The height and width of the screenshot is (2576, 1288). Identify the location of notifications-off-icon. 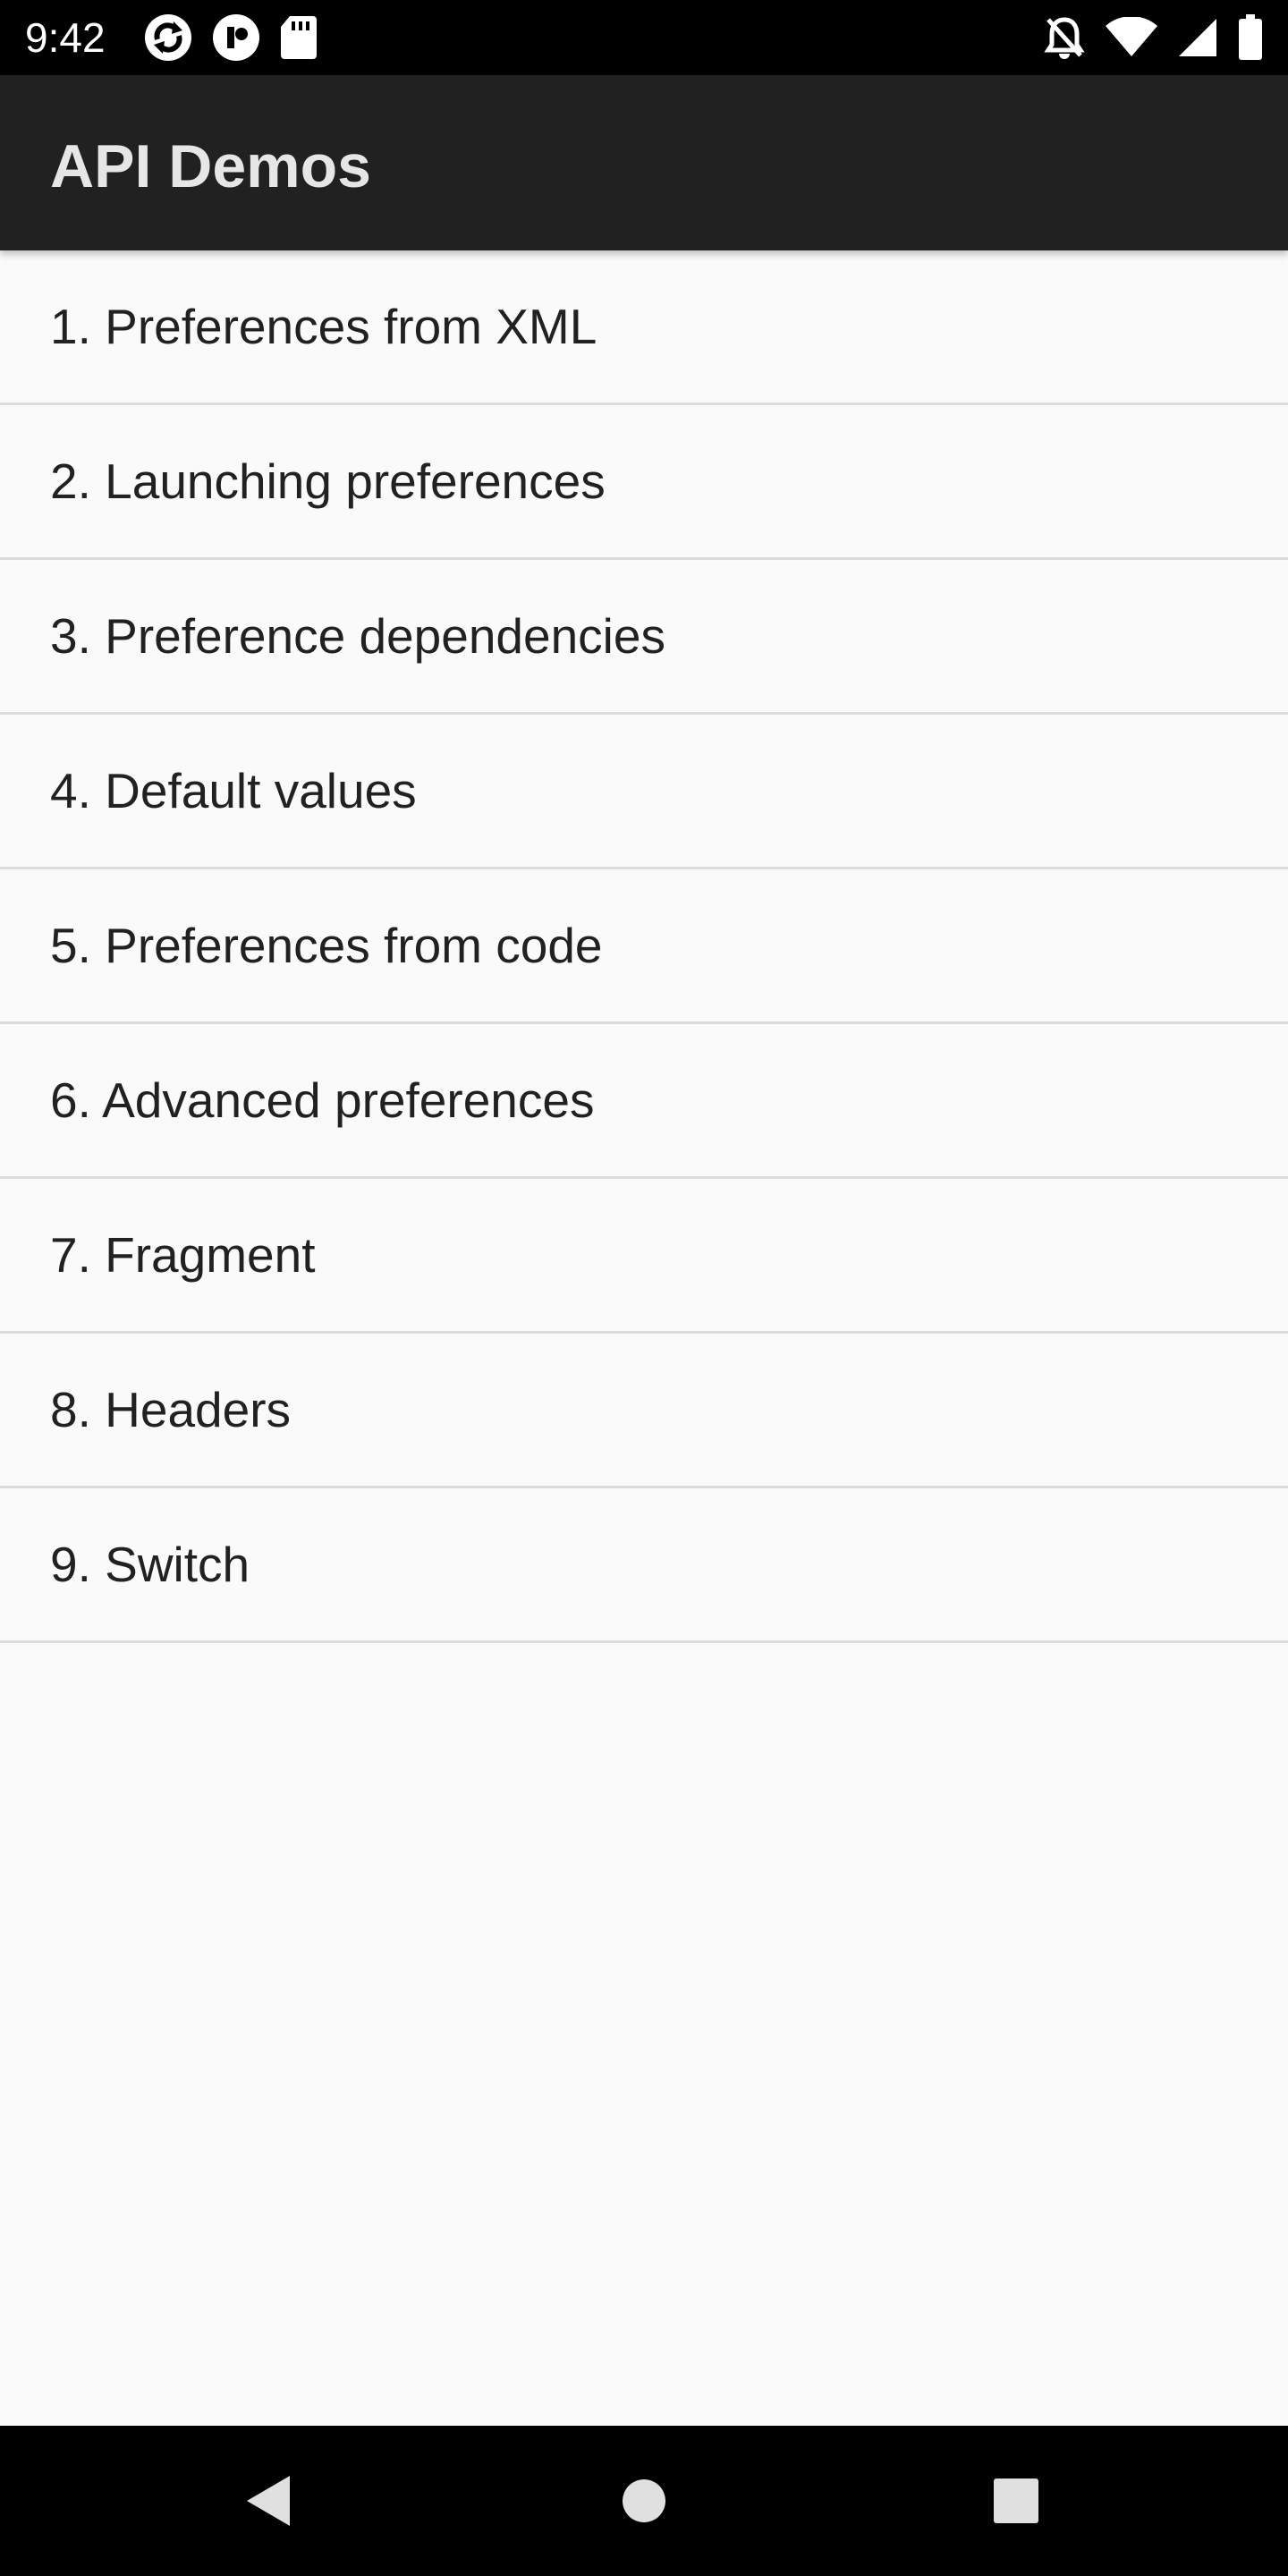
(1064, 38).